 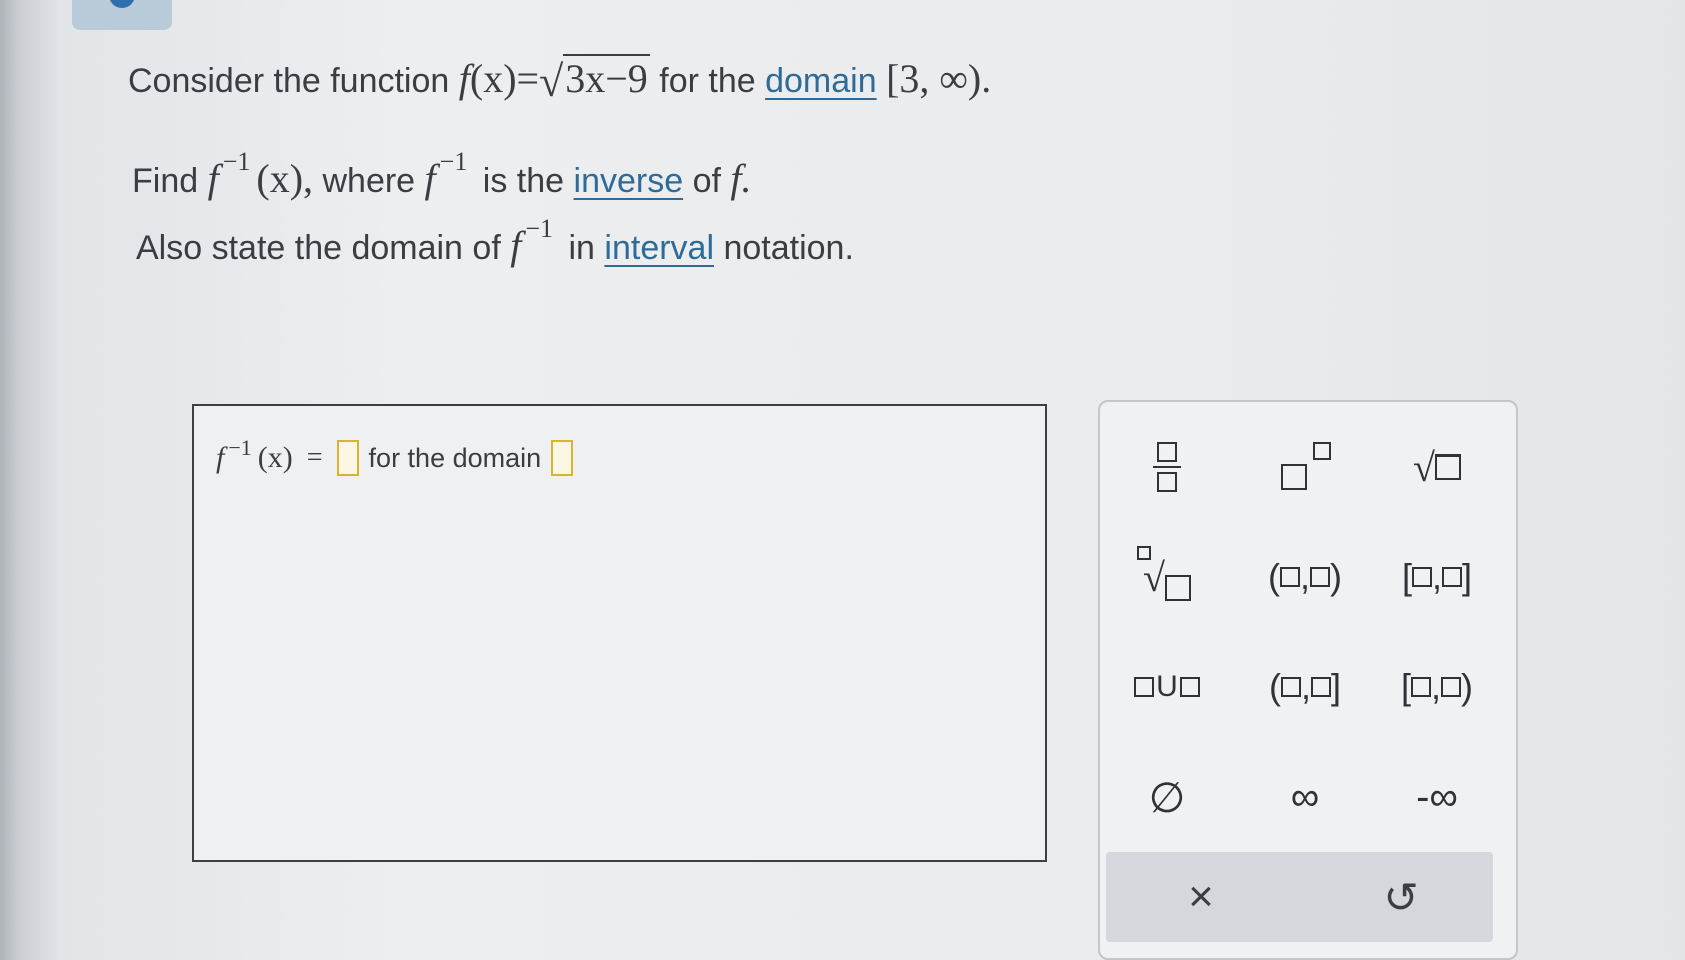 I want to click on answer-label: for the domain, so click(x=455, y=457).